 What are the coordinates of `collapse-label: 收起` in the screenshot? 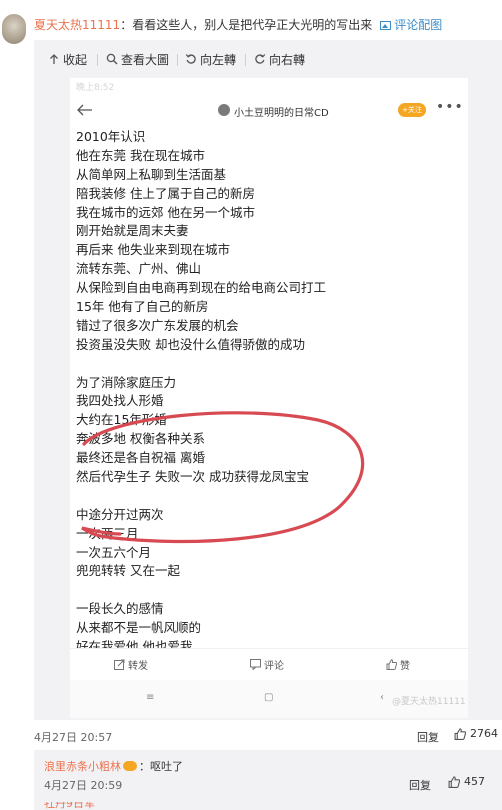 It's located at (75, 59).